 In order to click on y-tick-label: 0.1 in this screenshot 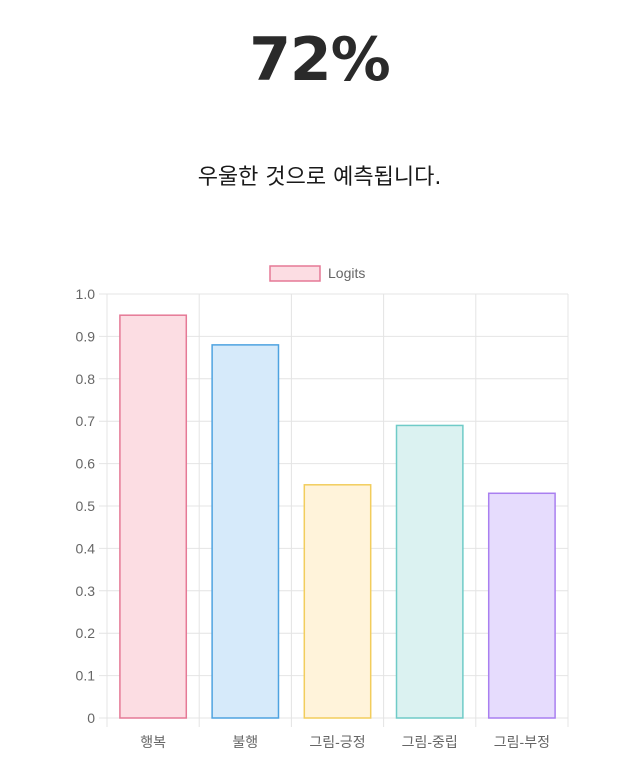, I will do `click(86, 676)`.